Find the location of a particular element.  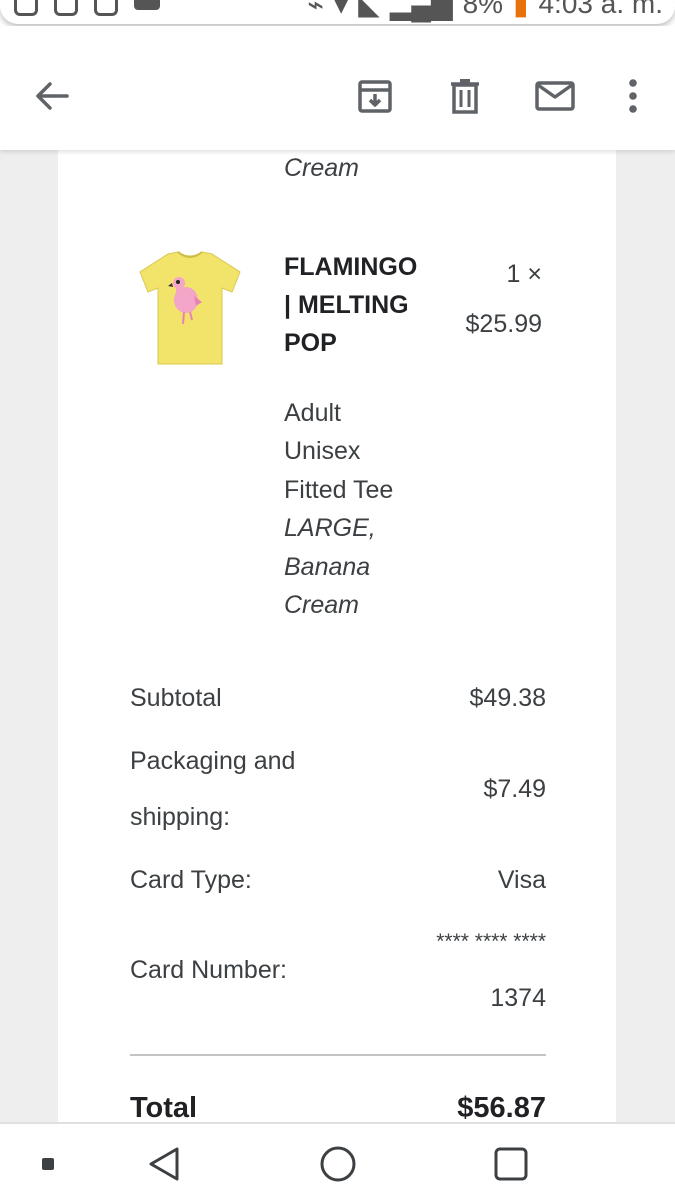

square-small-icon is located at coordinates (48, 1164).